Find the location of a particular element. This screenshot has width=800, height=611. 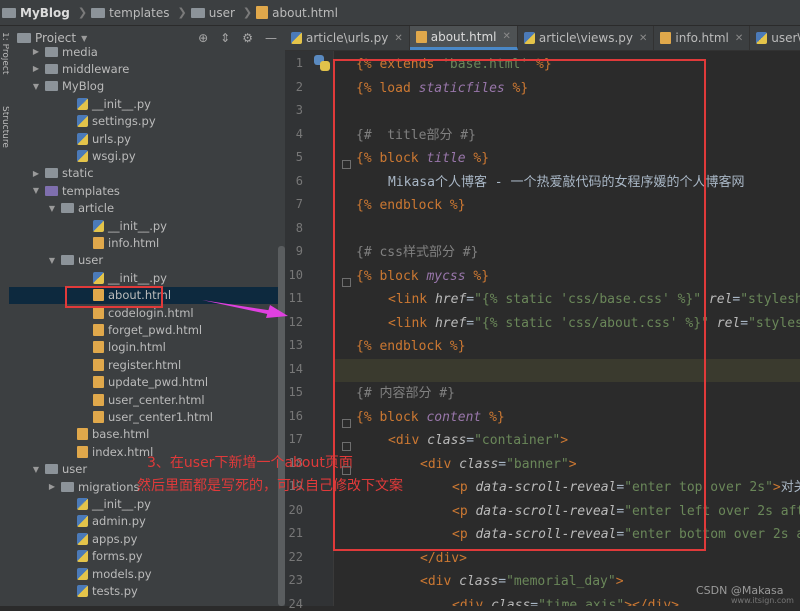

editor-tab: article\views.py ✕ is located at coordinates (586, 38).